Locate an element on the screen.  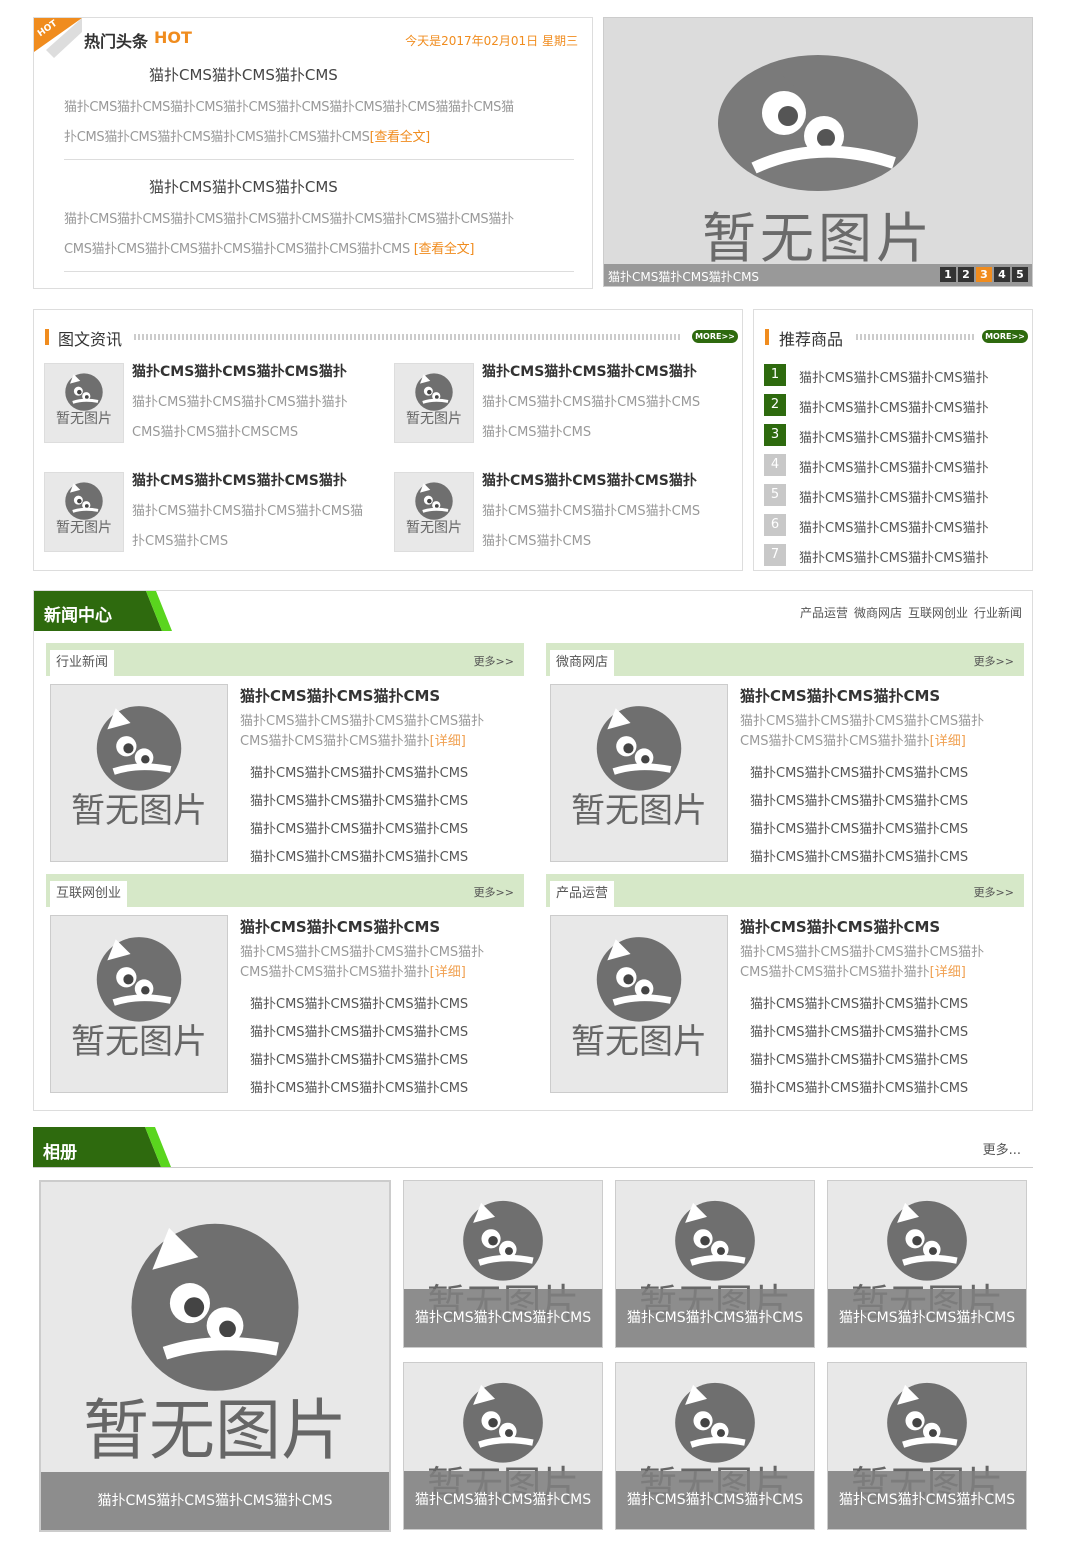
nav-link-industry-news: 行业新闻 is located at coordinates (998, 612).